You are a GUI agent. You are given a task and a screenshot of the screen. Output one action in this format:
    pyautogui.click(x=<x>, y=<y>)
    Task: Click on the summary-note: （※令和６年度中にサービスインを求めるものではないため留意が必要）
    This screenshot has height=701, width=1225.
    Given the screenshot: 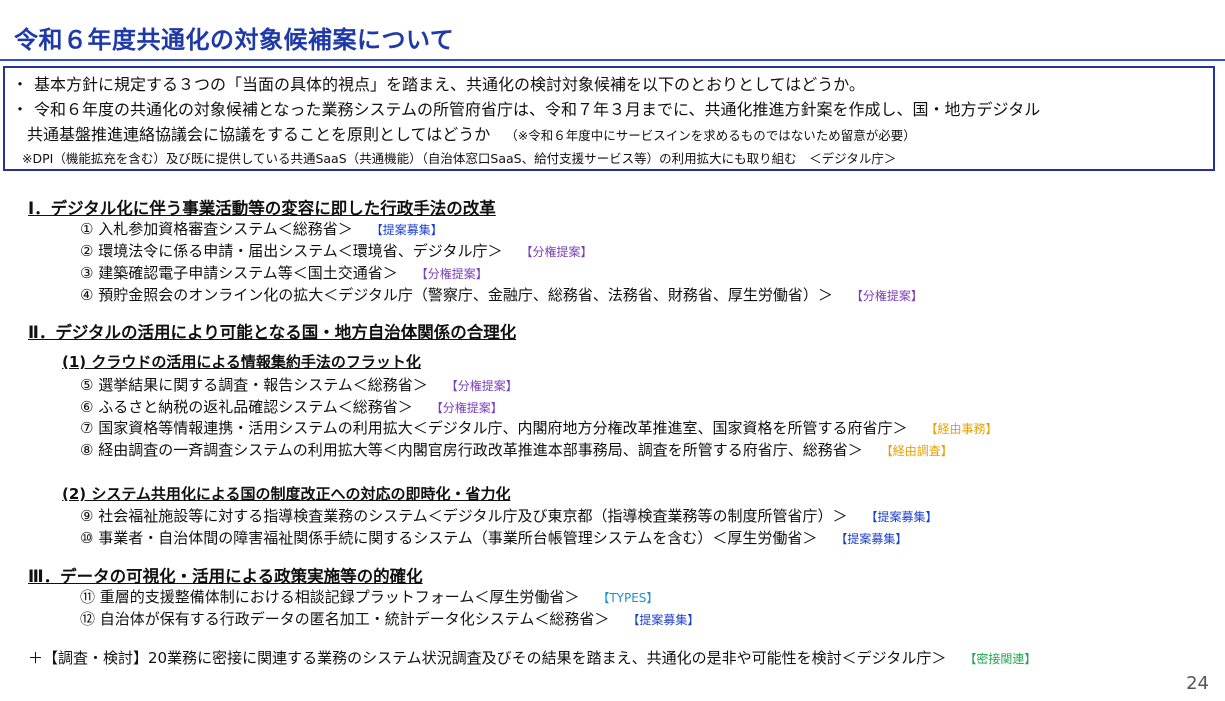 What is the action you would take?
    pyautogui.click(x=710, y=135)
    